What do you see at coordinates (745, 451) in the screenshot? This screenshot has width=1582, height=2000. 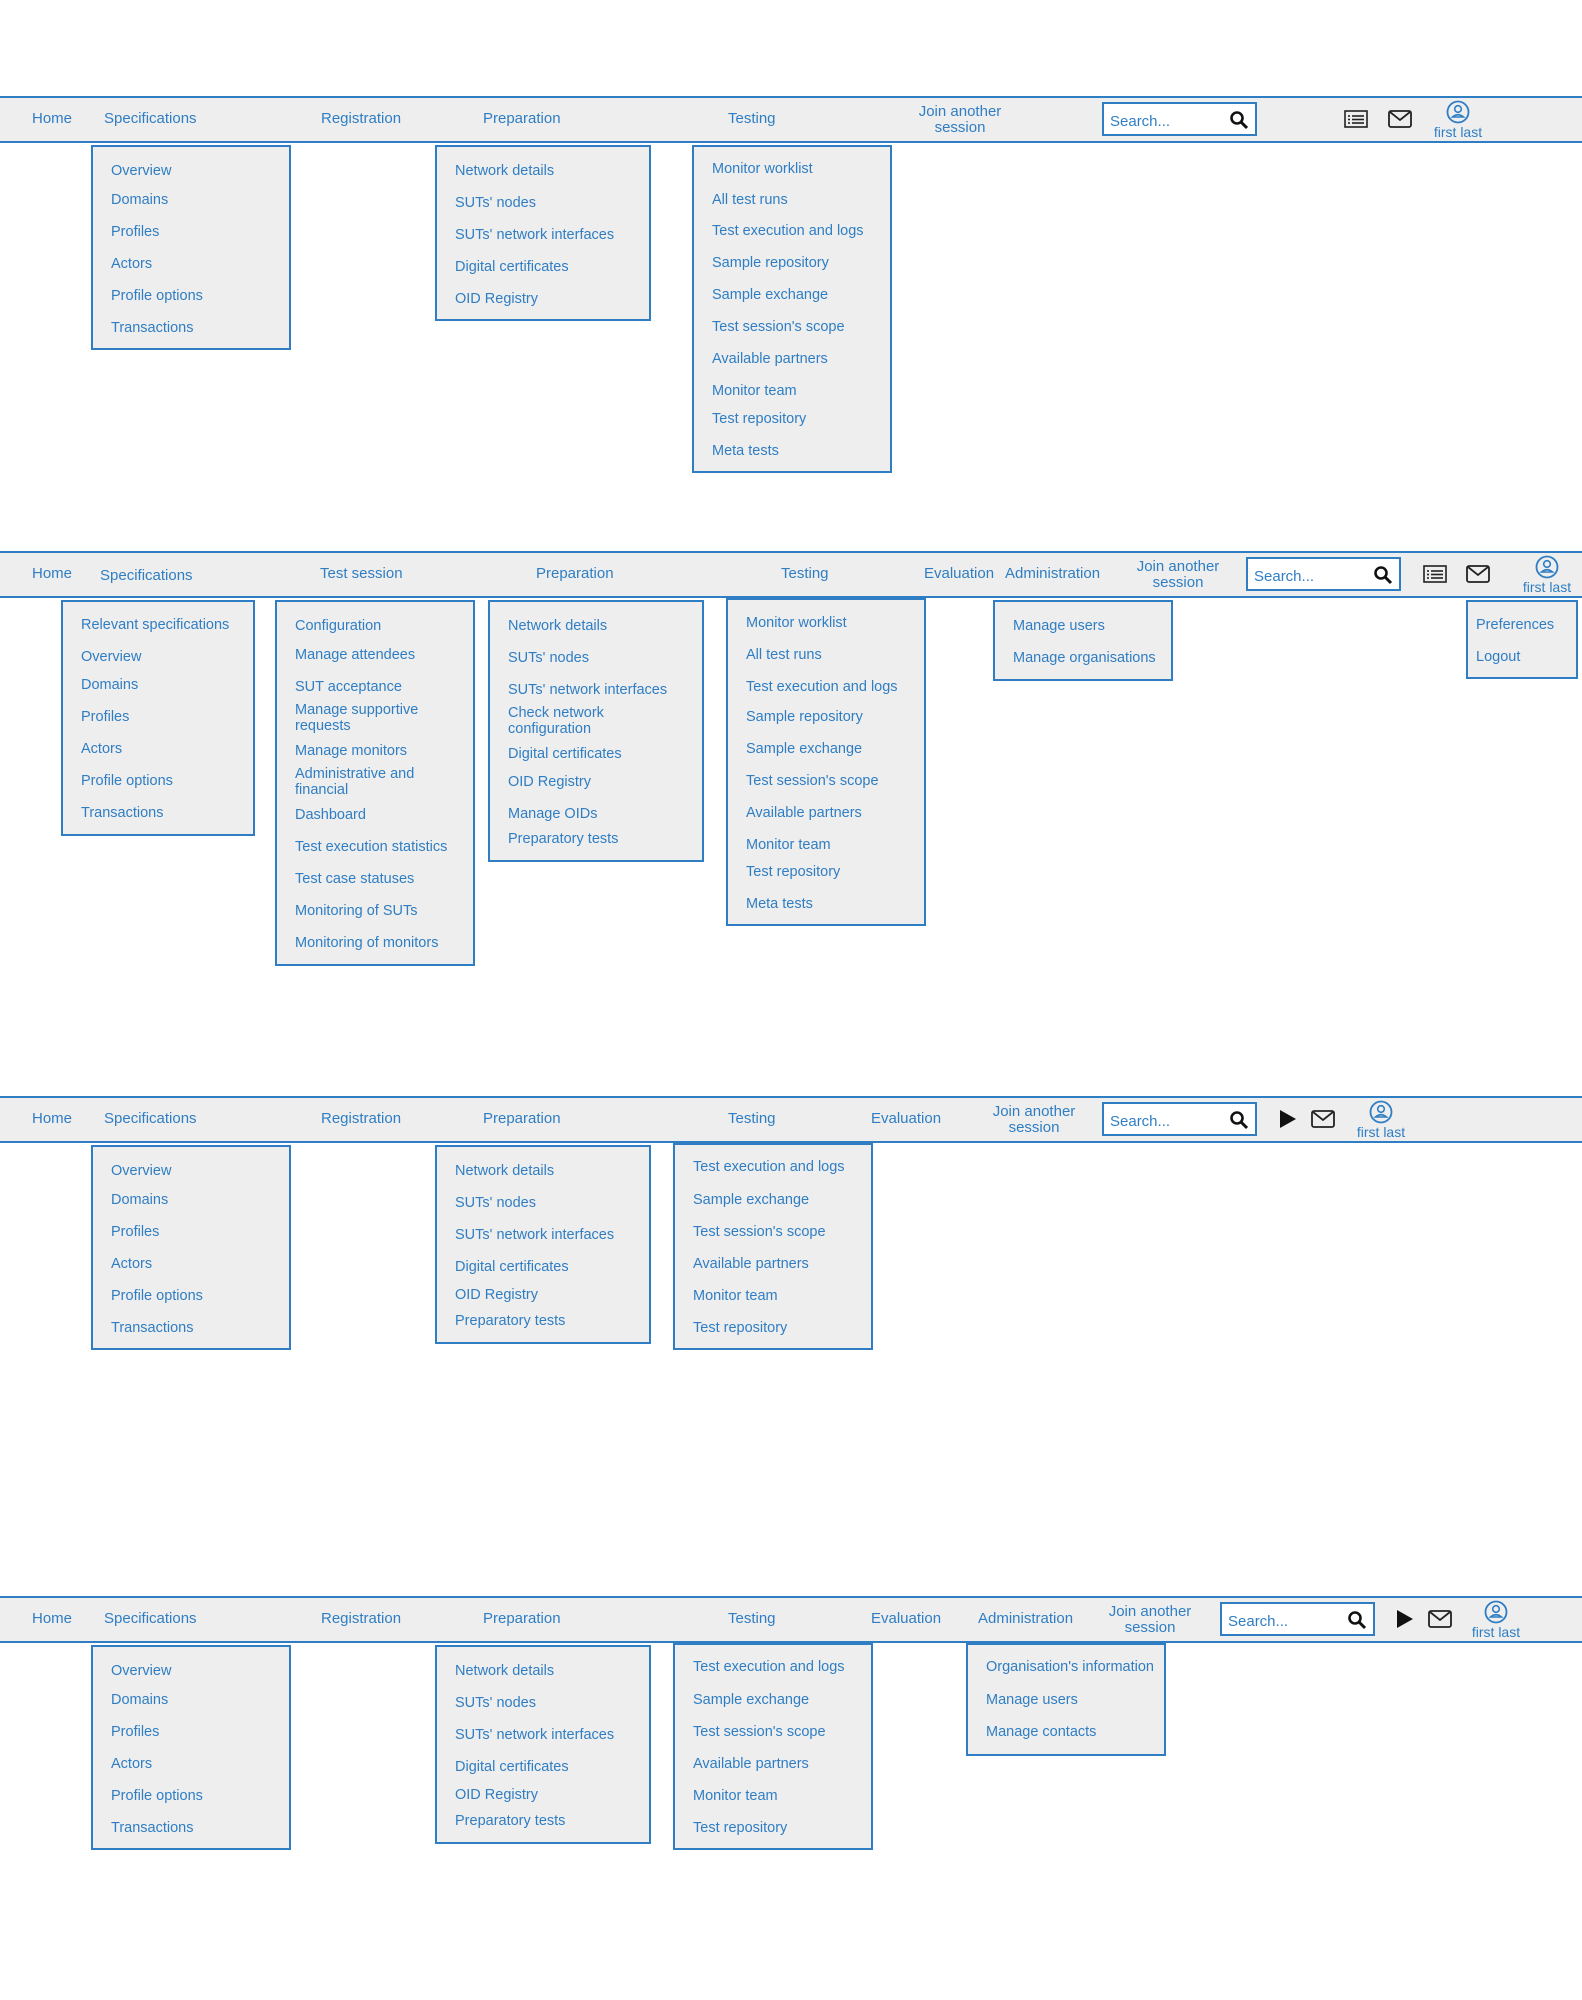 I see `menu-item-meta-tests: Meta tests` at bounding box center [745, 451].